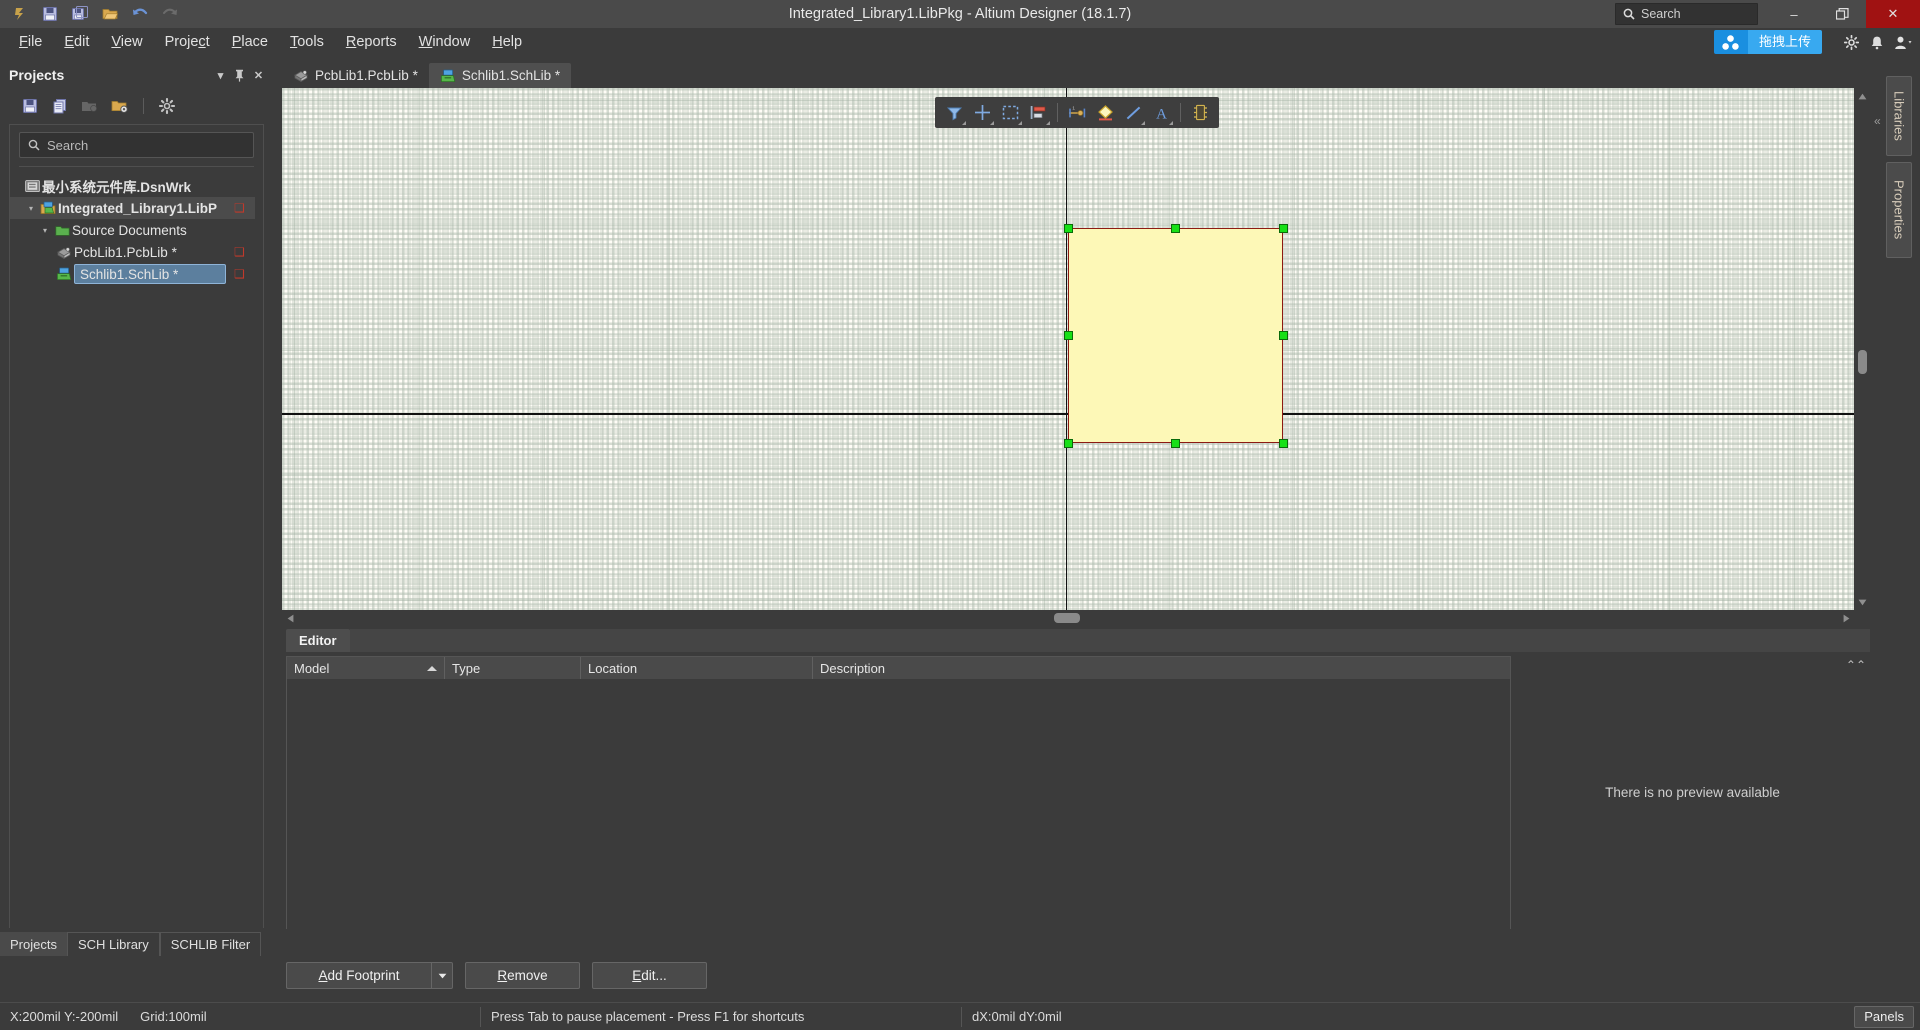  I want to click on libpkg-icon, so click(48, 208).